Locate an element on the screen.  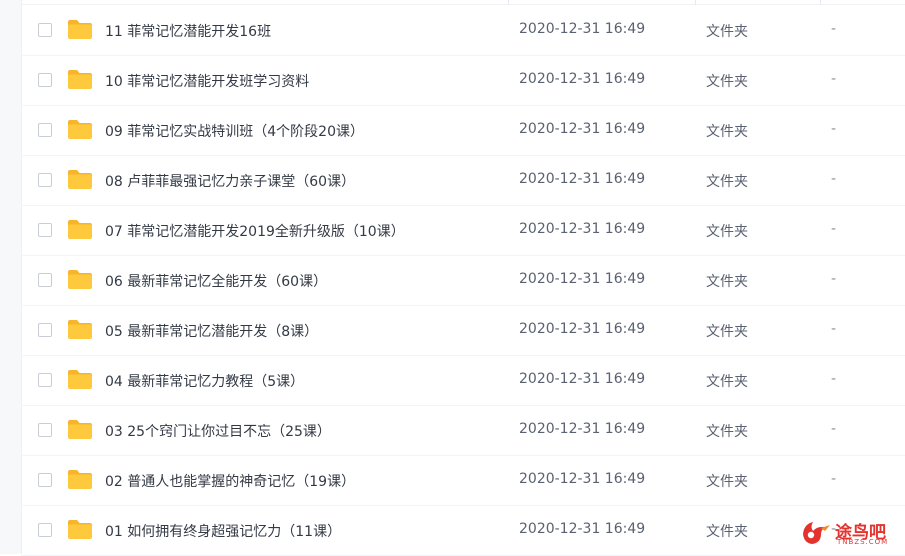
file-name: 07 菲常记忆潜能开发2019全新升级版（10课） is located at coordinates (255, 231).